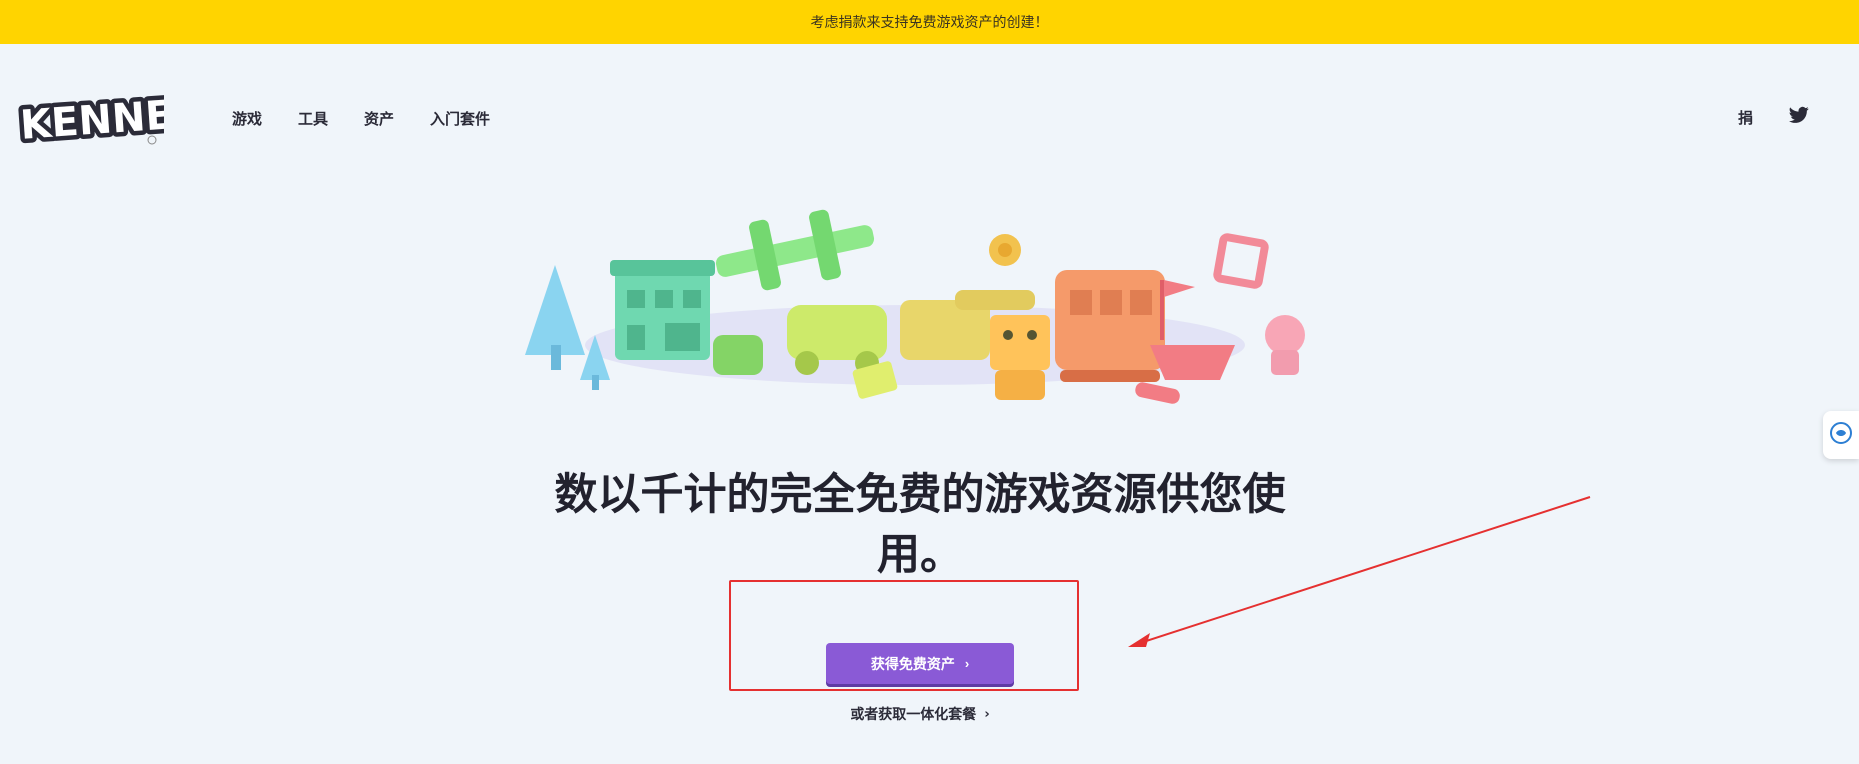 The image size is (1859, 764). Describe the element at coordinates (313, 118) in the screenshot. I see `nav-item-tools: 工具` at that location.